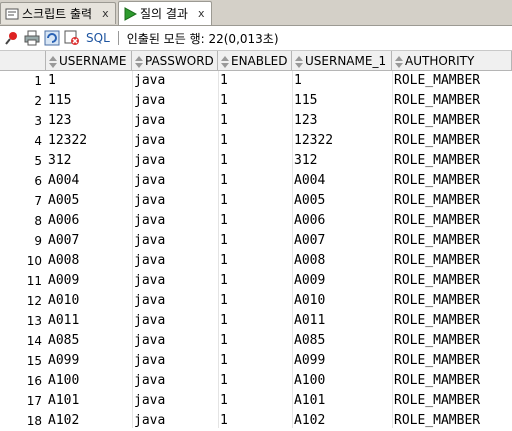 The image size is (512, 431). I want to click on cell-username: A102, so click(89, 421).